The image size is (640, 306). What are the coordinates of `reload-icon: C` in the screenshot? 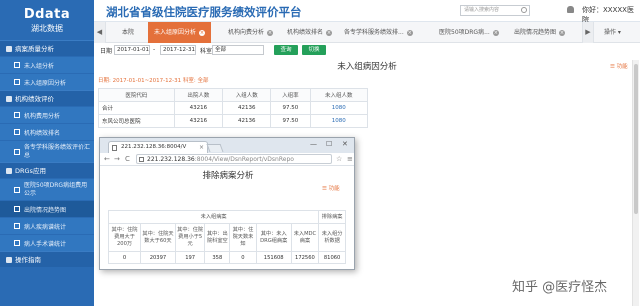 It's located at (127, 159).